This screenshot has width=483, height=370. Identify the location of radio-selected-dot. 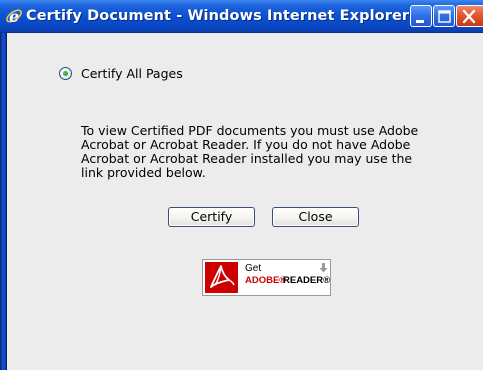
(65, 73).